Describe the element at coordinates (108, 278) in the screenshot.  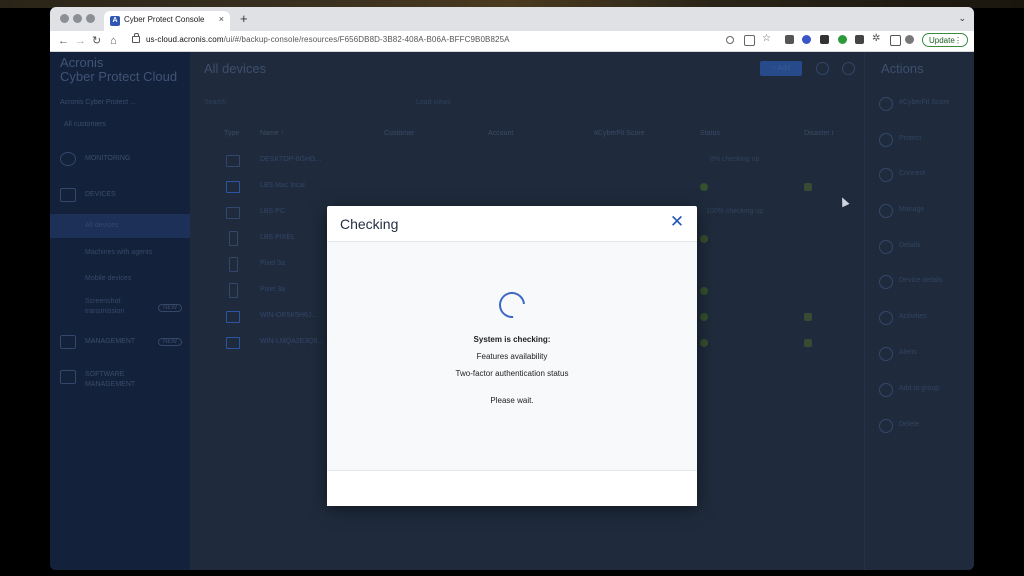
I see `nav-sub-mobile: Mobile devices` at that location.